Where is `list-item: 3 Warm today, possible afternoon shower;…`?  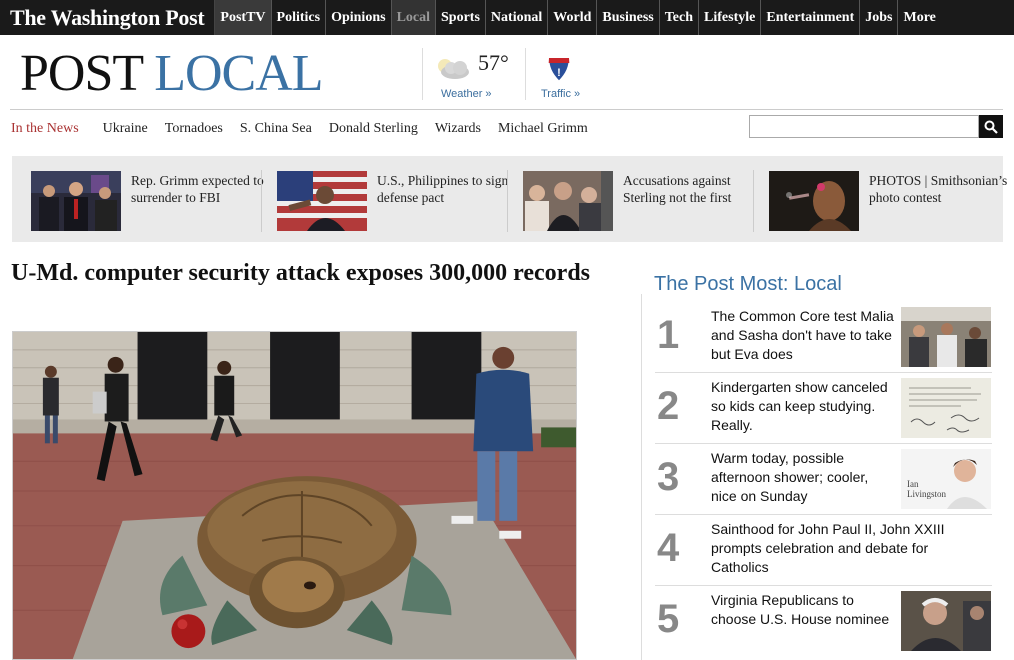
list-item: 3 Warm today, possible afternoon shower;… is located at coordinates (823, 480).